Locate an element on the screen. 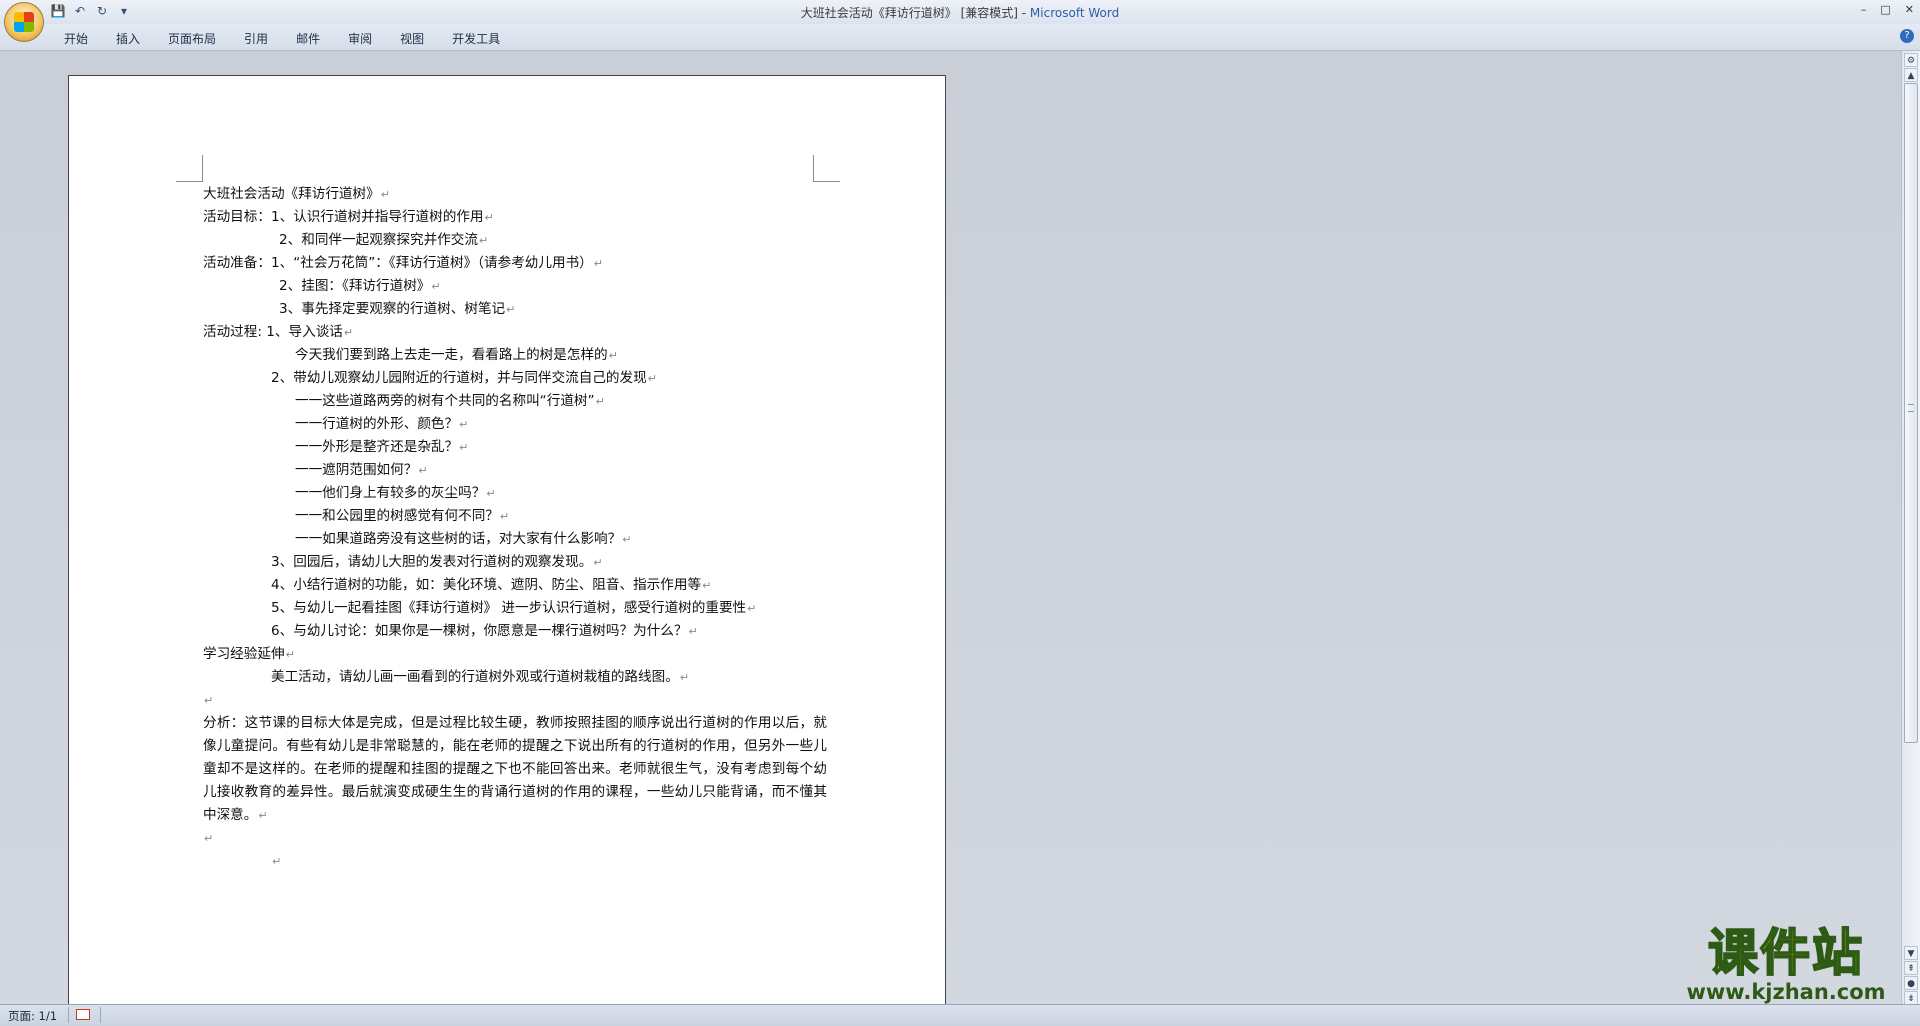 This screenshot has height=1026, width=1920. watermark: 课件站 www.kjzhan.com is located at coordinates (1786, 963).